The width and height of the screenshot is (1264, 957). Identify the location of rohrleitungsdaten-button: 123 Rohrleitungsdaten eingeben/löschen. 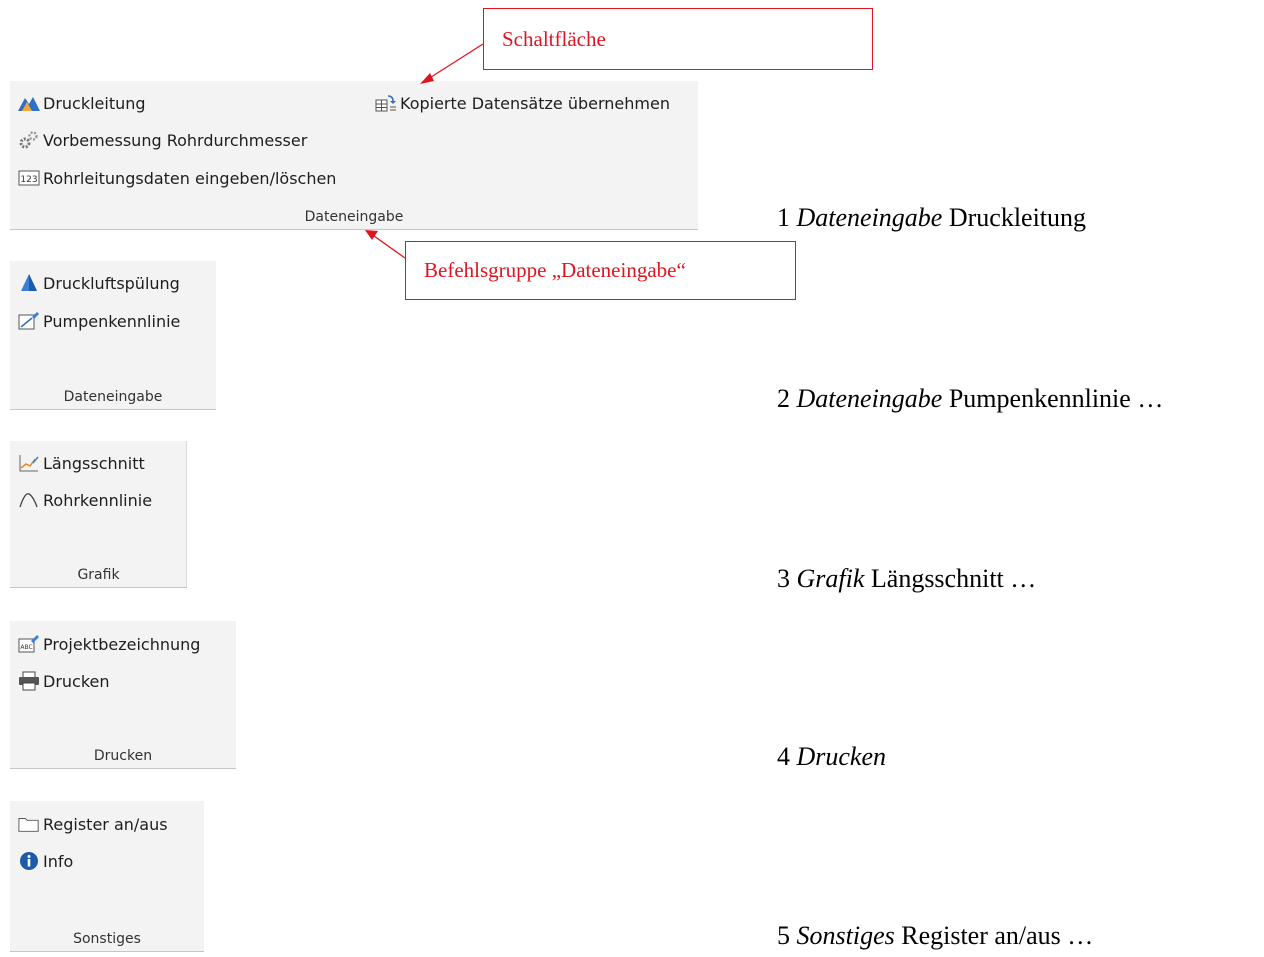
(180, 178).